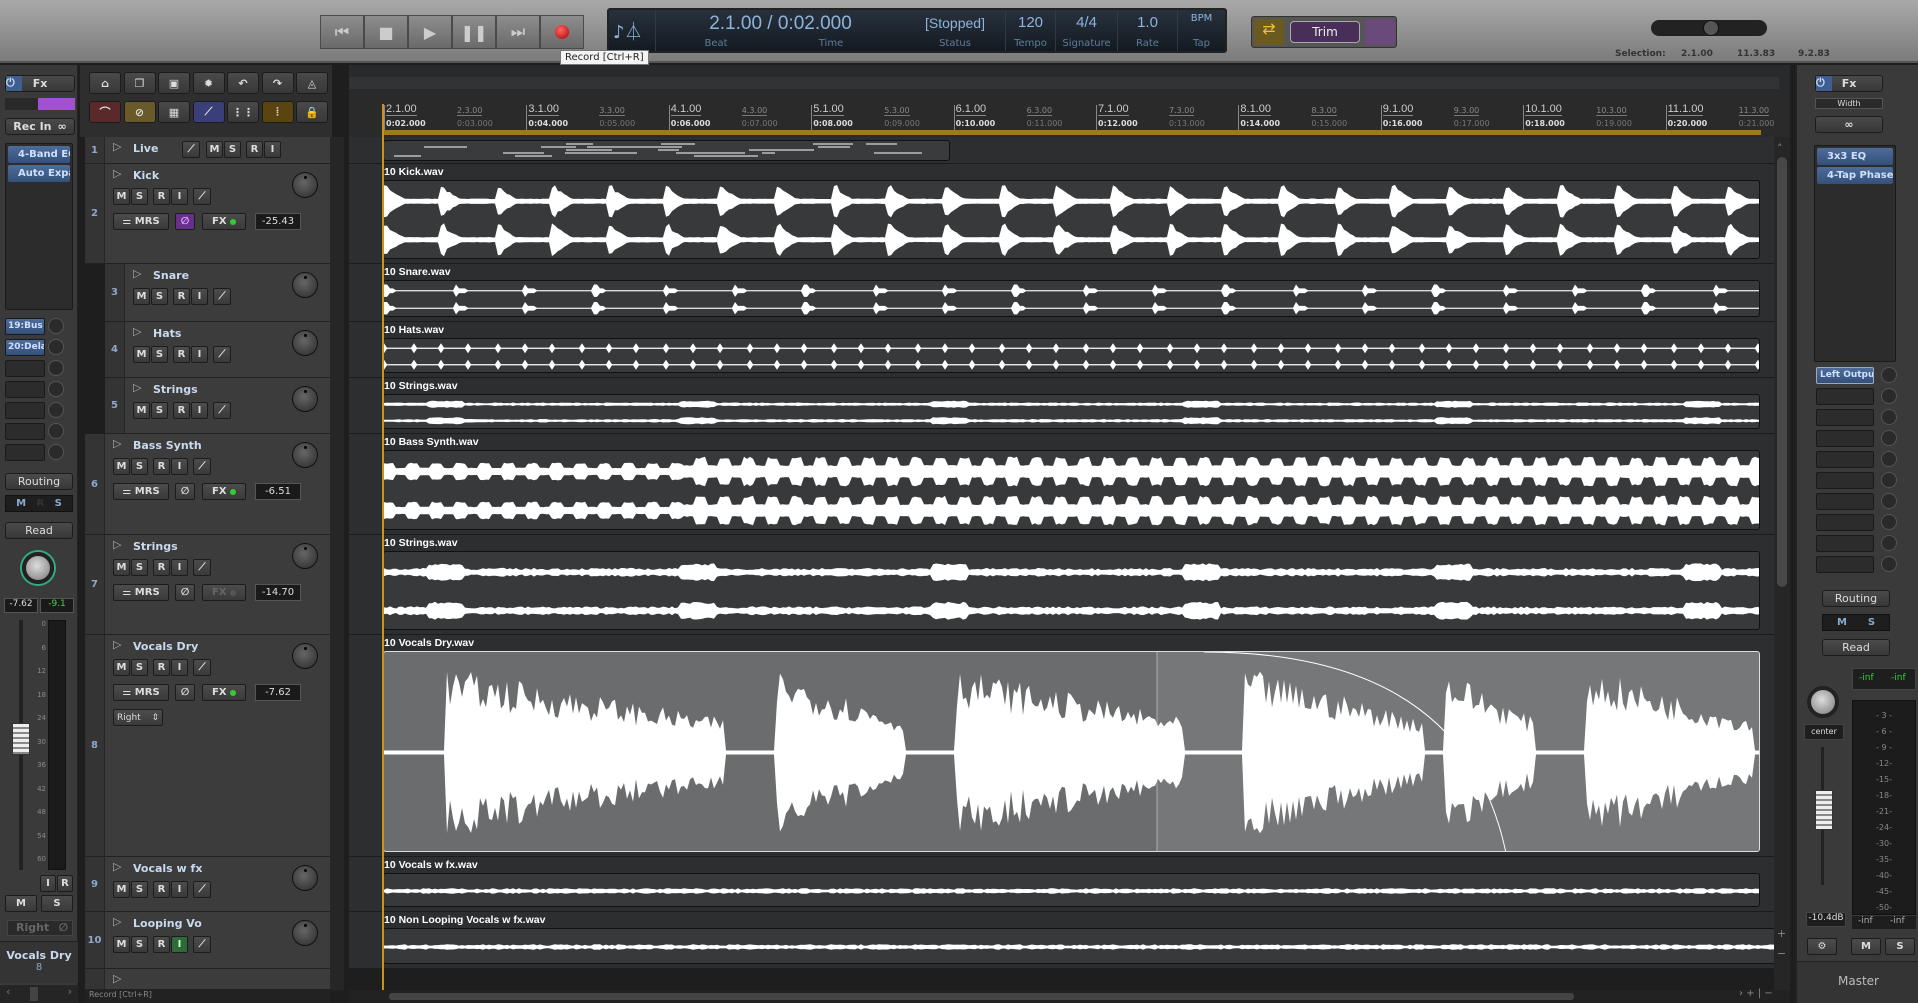 The image size is (1918, 1003). I want to click on automation-mode-button: Read, so click(39, 530).